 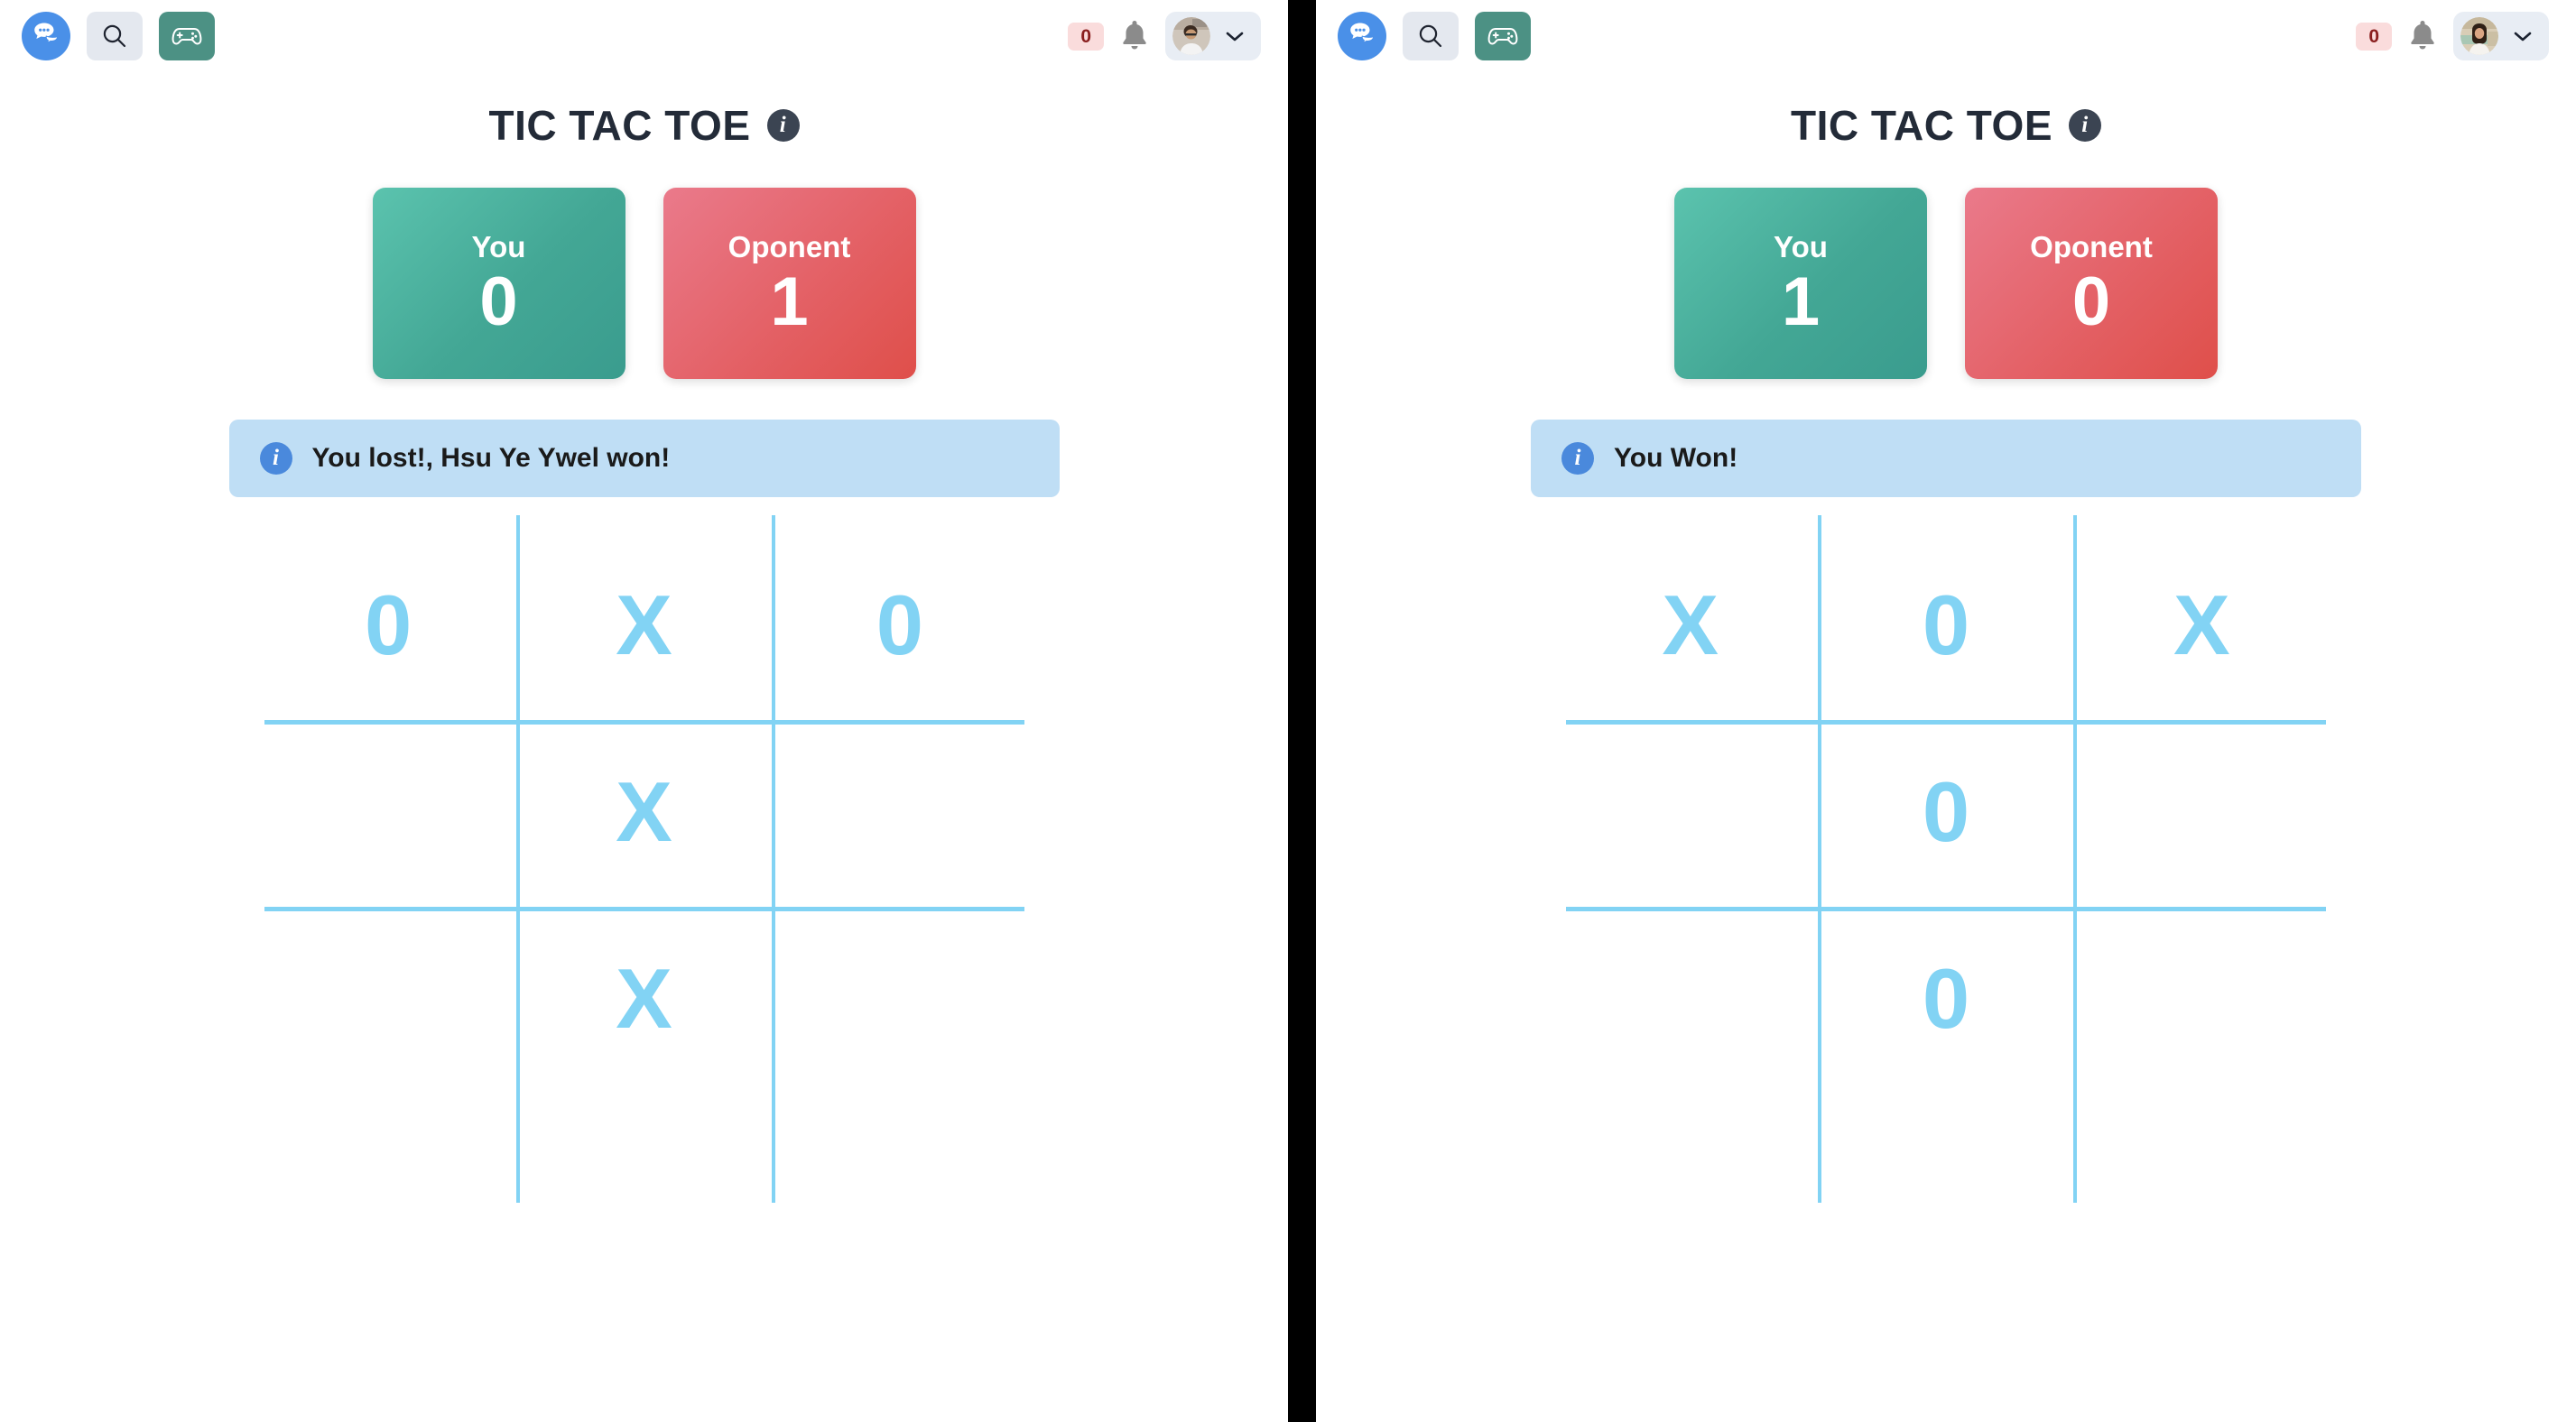 What do you see at coordinates (789, 301) in the screenshot?
I see `score-value-opponent: 1` at bounding box center [789, 301].